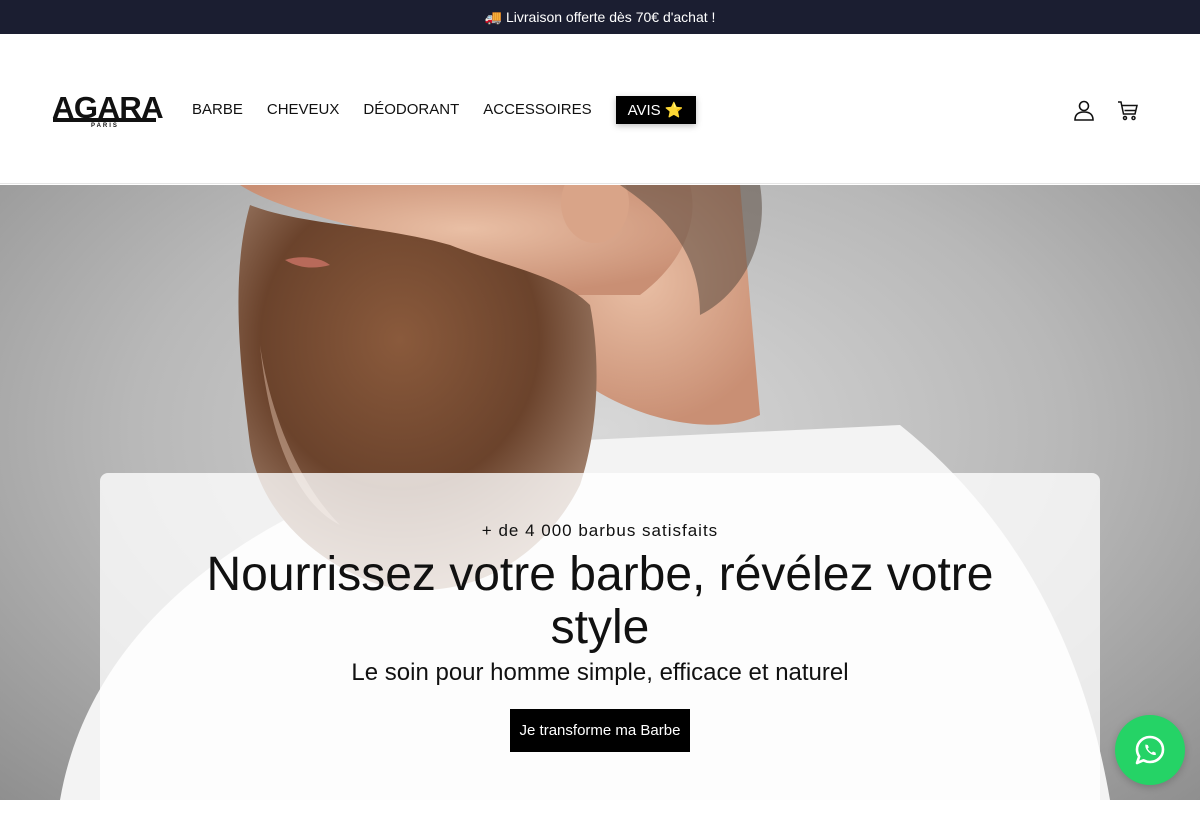  I want to click on hero-eyebrow: + de 4 000 barbus satisfaits, so click(600, 530).